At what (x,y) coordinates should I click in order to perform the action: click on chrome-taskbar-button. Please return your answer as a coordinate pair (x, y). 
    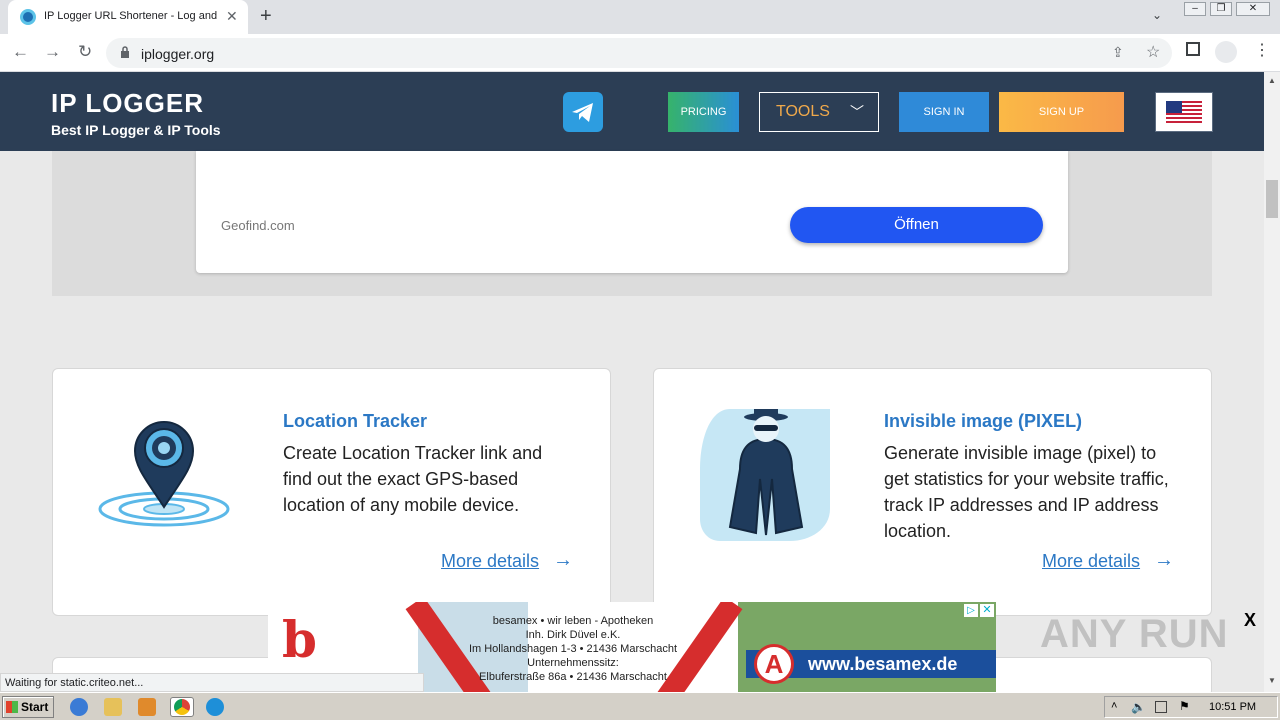
    Looking at the image, I should click on (182, 707).